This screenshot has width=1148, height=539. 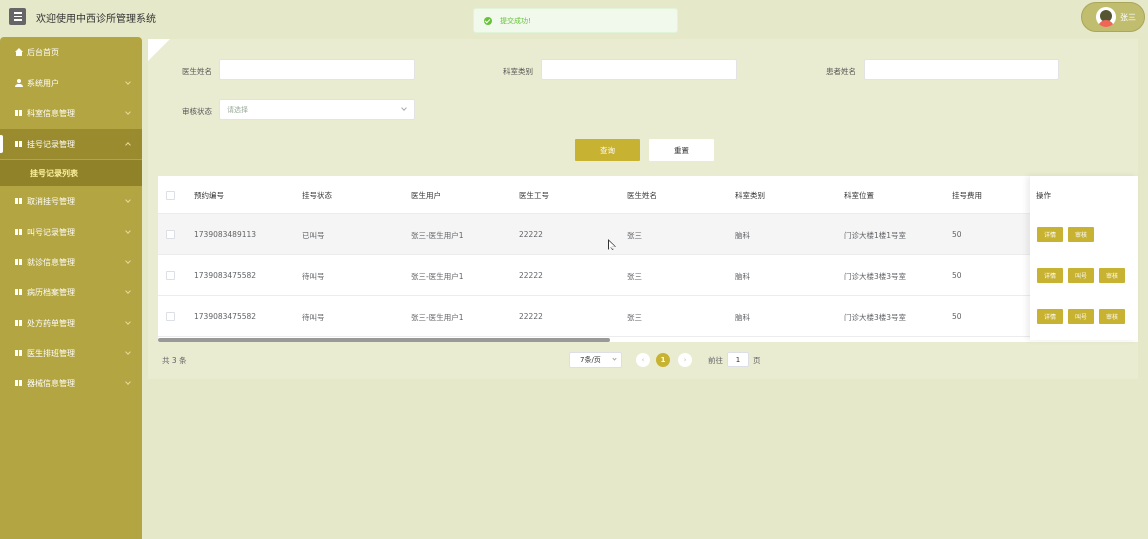 What do you see at coordinates (590, 360) in the screenshot?
I see `page-size-value: 7条/页` at bounding box center [590, 360].